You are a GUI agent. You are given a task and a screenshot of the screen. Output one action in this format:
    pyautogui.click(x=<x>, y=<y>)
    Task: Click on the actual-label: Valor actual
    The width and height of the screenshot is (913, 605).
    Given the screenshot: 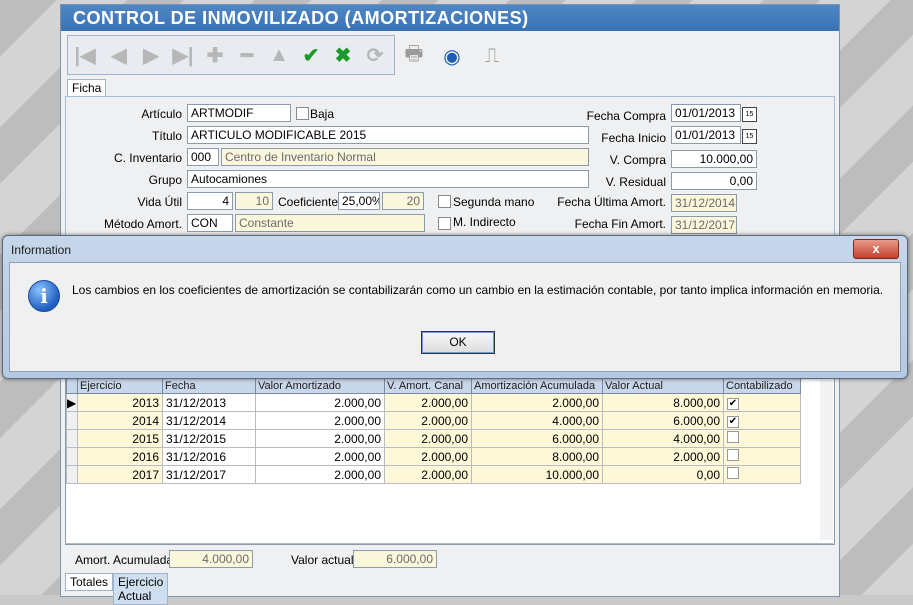 What is the action you would take?
    pyautogui.click(x=322, y=560)
    